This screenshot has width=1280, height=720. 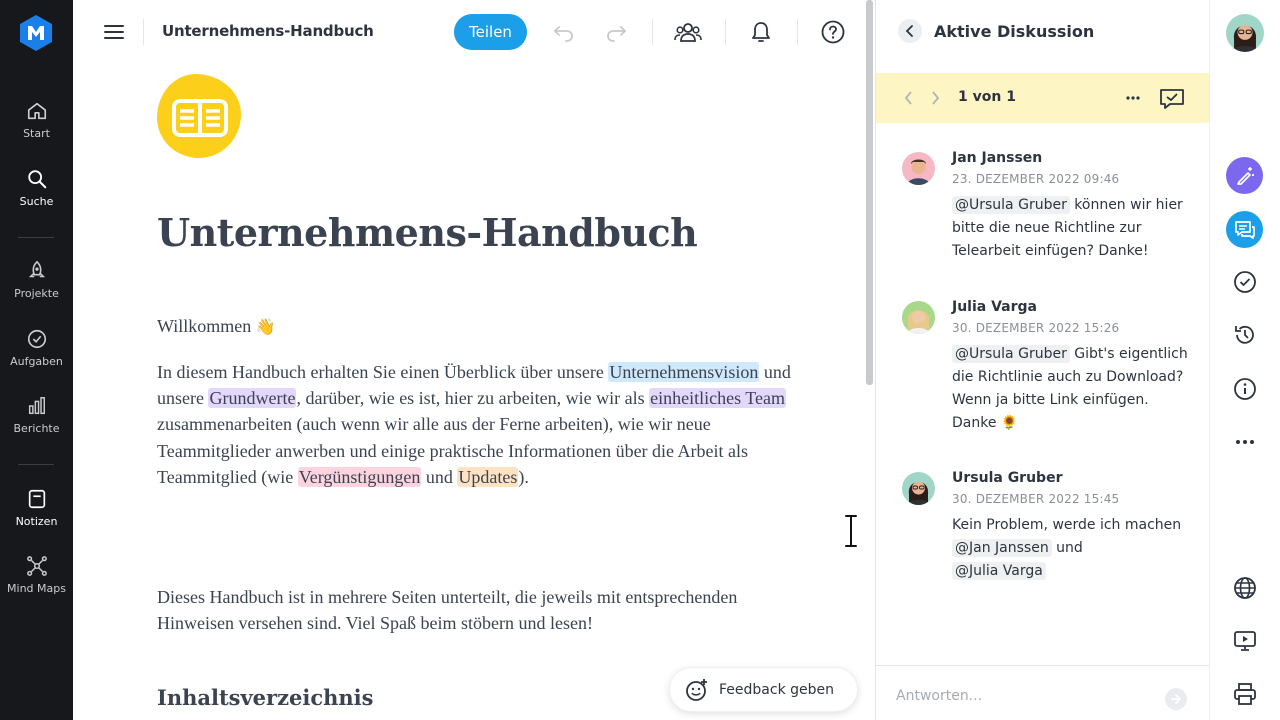 What do you see at coordinates (1244, 281) in the screenshot?
I see `tasks-check-icon` at bounding box center [1244, 281].